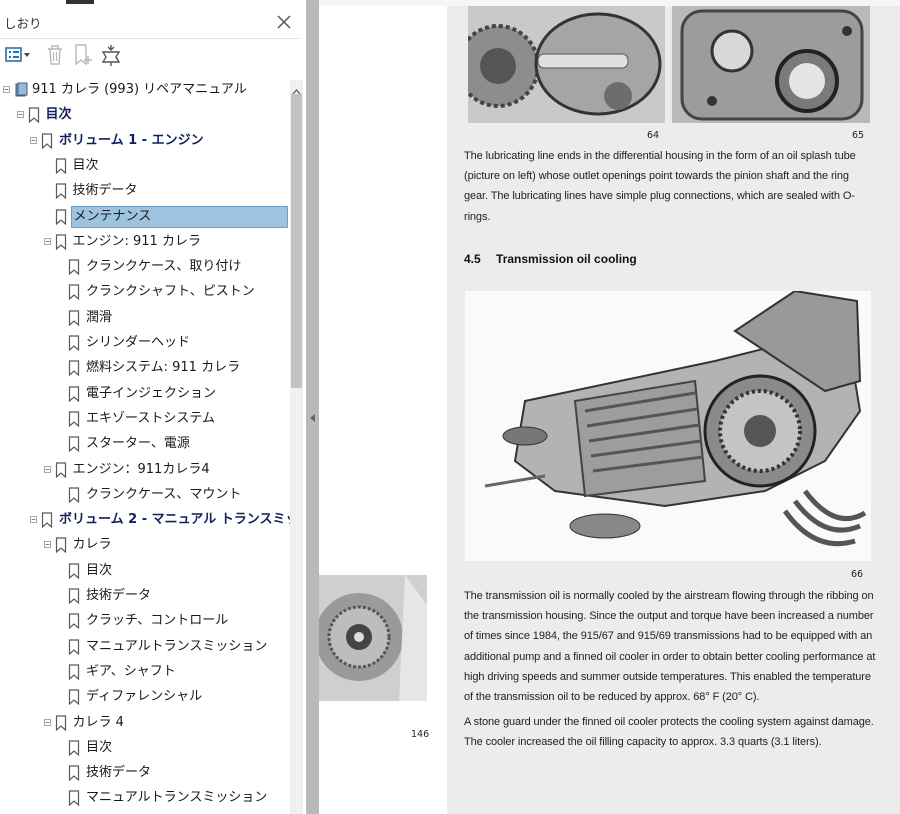 The height and width of the screenshot is (814, 900). What do you see at coordinates (83, 55) in the screenshot?
I see `new-bookmark-icon` at bounding box center [83, 55].